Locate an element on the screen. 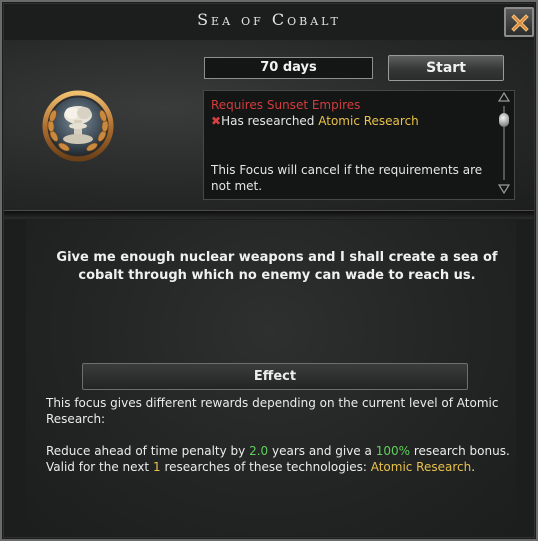 The width and height of the screenshot is (538, 541). window-title: Sea of Cobalt is located at coordinates (269, 19).